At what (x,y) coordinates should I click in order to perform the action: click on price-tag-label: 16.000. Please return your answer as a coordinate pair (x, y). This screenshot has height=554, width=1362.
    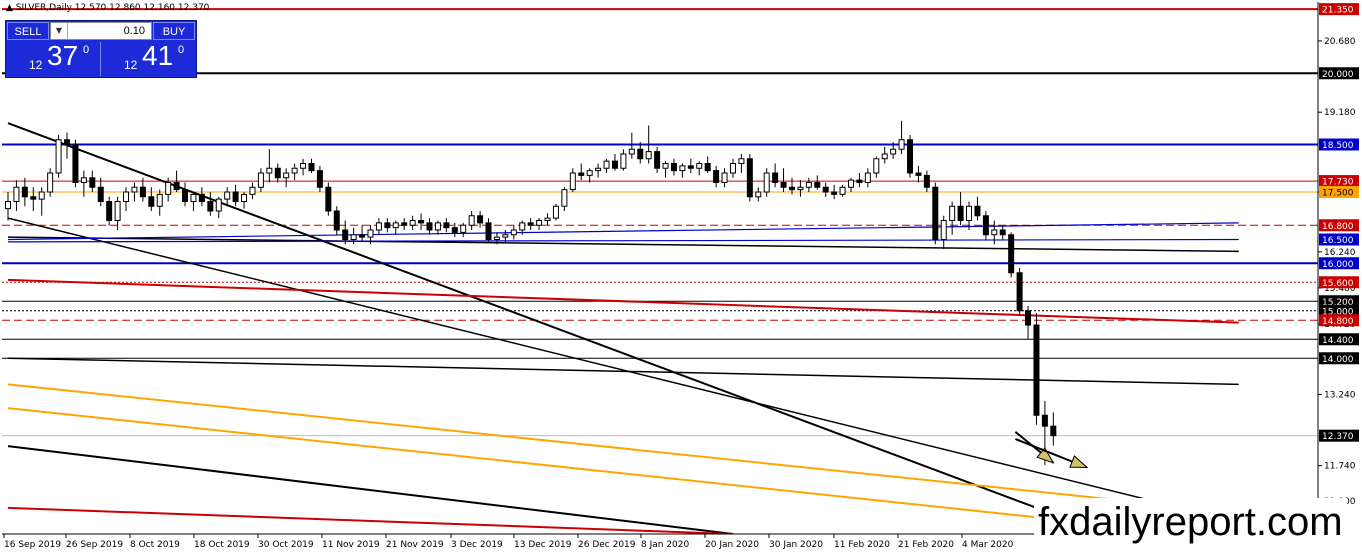
    Looking at the image, I should click on (1338, 265).